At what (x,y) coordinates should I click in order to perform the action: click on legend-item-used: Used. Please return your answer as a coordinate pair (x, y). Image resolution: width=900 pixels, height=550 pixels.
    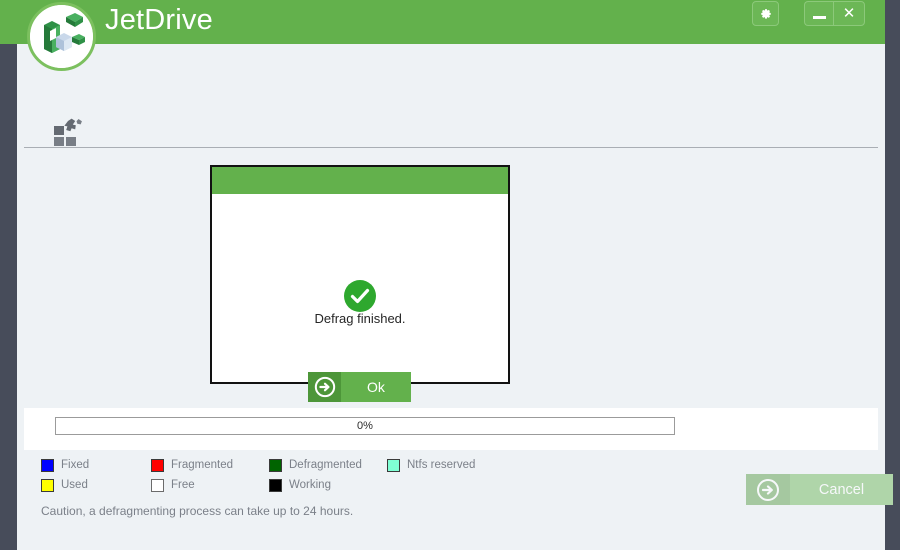
    Looking at the image, I should click on (96, 485).